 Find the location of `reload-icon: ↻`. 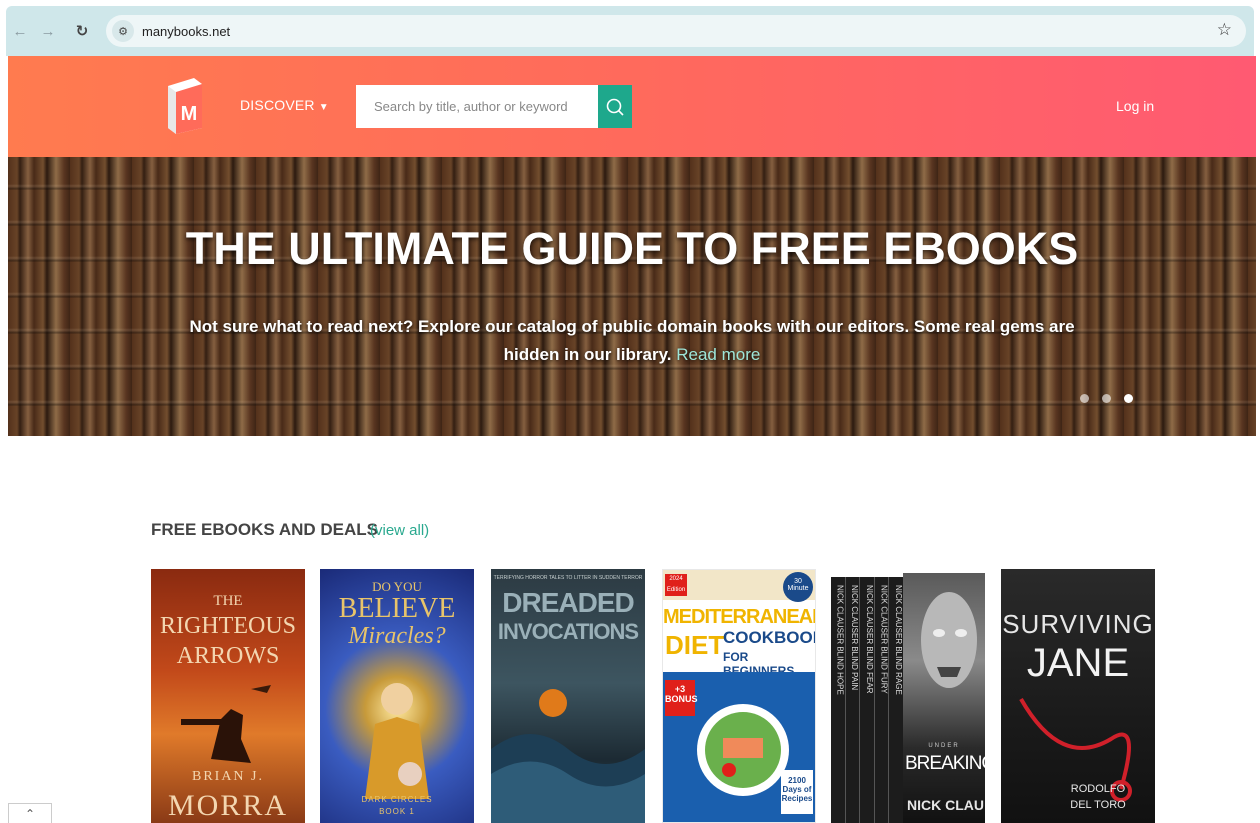

reload-icon: ↻ is located at coordinates (82, 31).